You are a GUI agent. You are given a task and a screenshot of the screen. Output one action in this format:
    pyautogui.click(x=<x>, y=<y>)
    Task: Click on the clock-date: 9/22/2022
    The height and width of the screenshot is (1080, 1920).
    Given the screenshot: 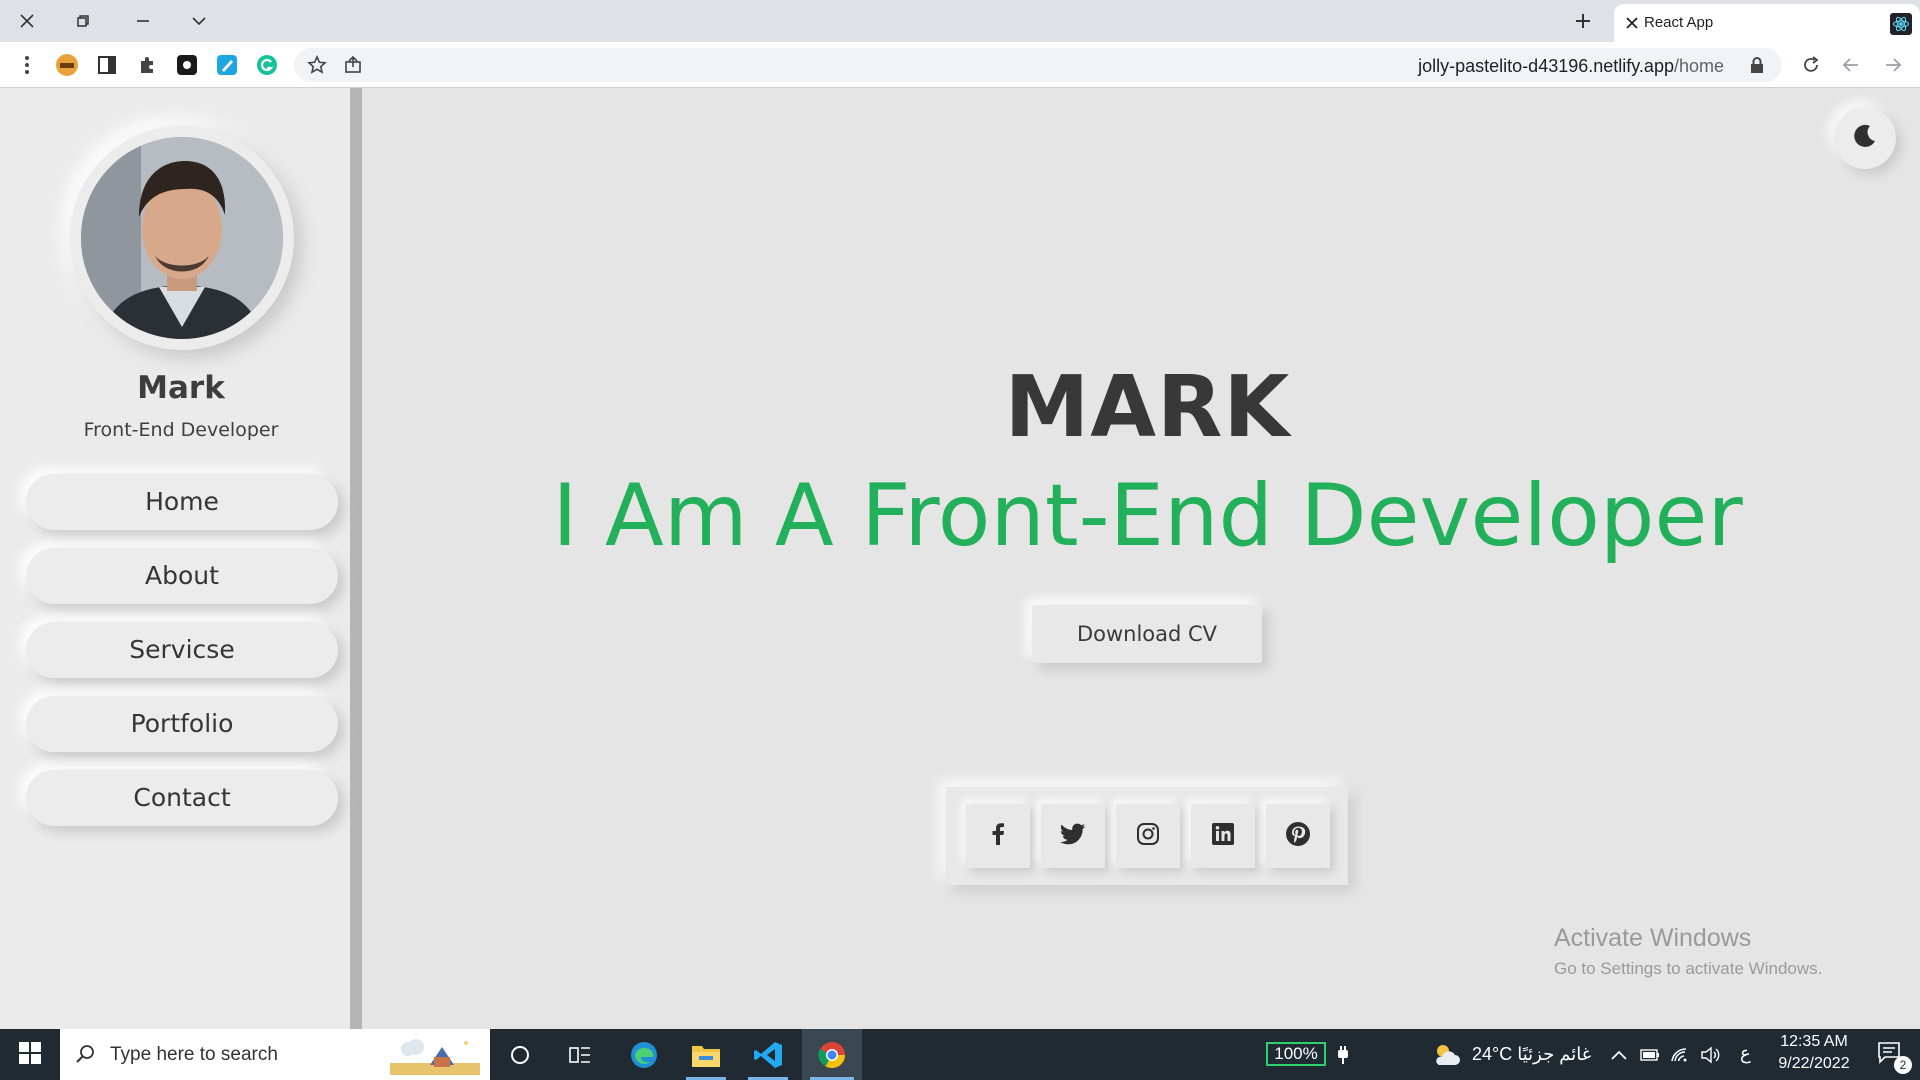 What is the action you would take?
    pyautogui.click(x=1814, y=1064)
    